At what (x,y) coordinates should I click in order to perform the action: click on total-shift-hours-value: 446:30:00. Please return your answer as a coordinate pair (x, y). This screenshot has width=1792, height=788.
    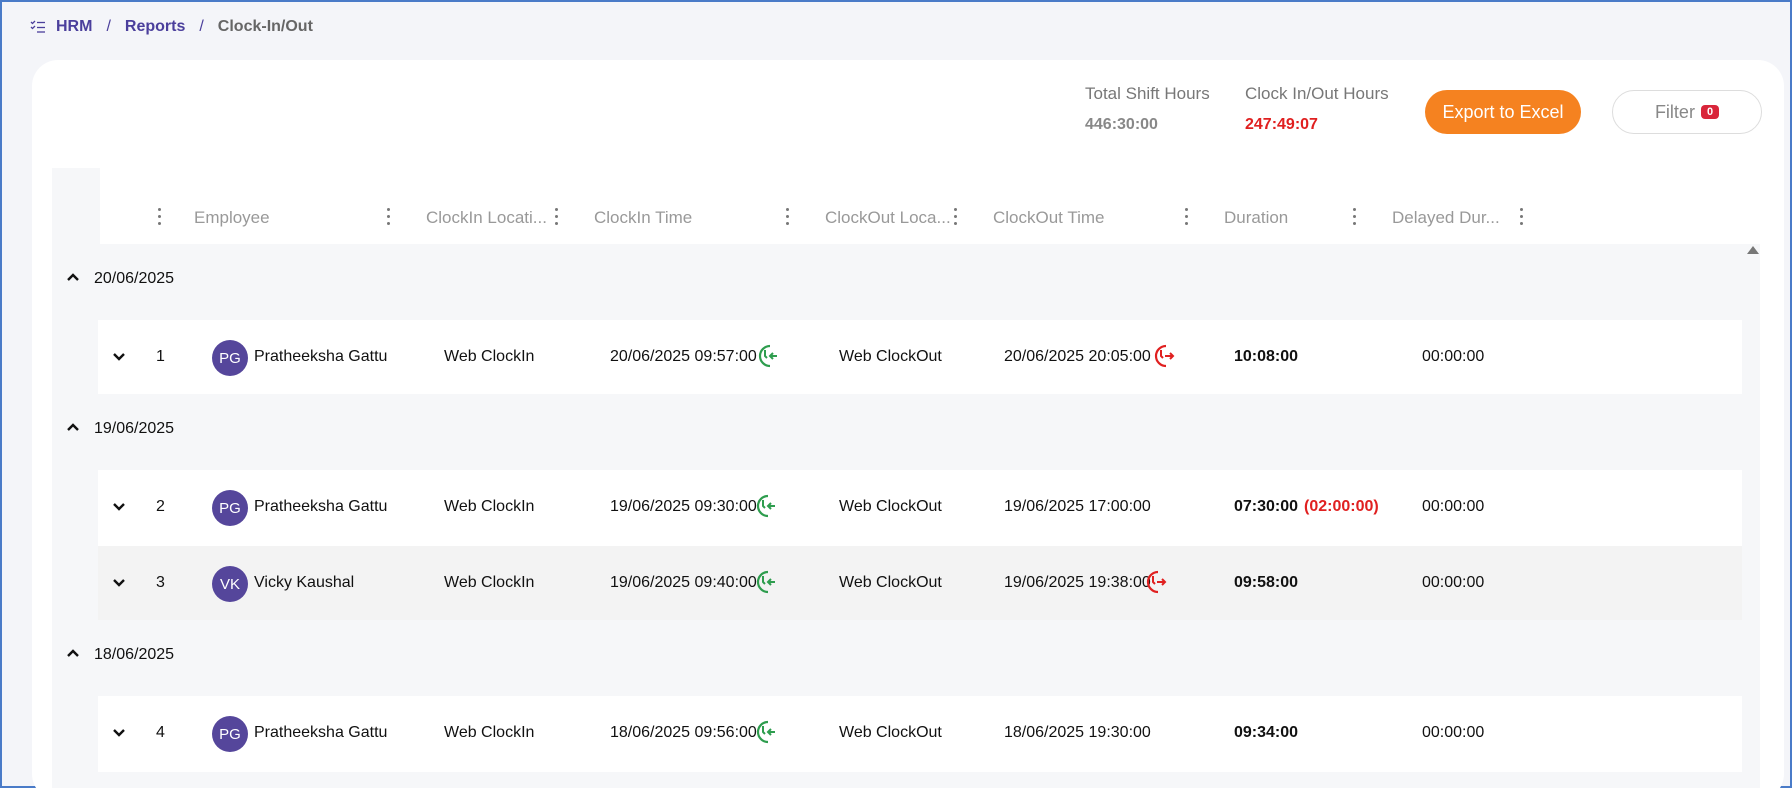
    Looking at the image, I should click on (1121, 124).